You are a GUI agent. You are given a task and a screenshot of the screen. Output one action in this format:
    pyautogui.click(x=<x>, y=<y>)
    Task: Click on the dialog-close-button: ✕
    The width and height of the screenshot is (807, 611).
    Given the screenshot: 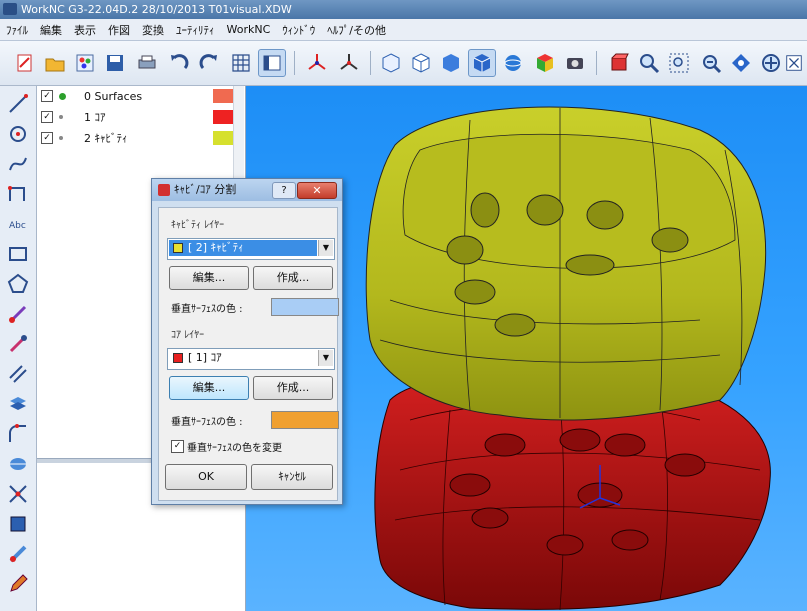 What is the action you would take?
    pyautogui.click(x=317, y=190)
    